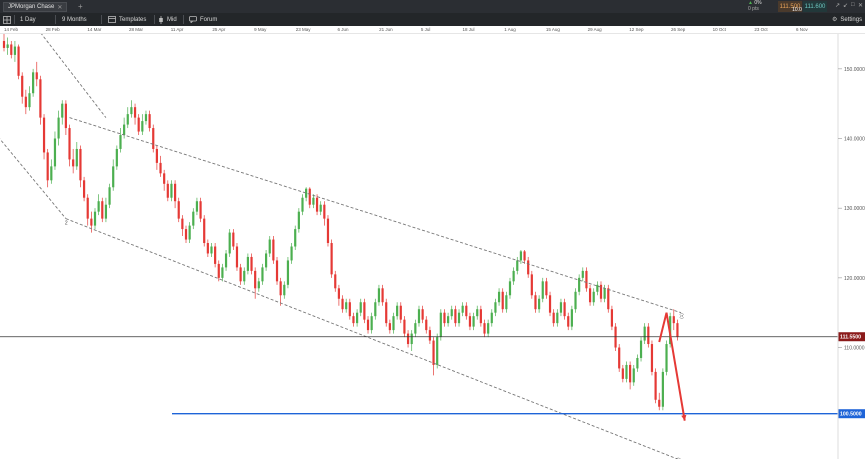 This screenshot has width=865, height=459. I want to click on settings-button: ⚙ Settings, so click(847, 19).